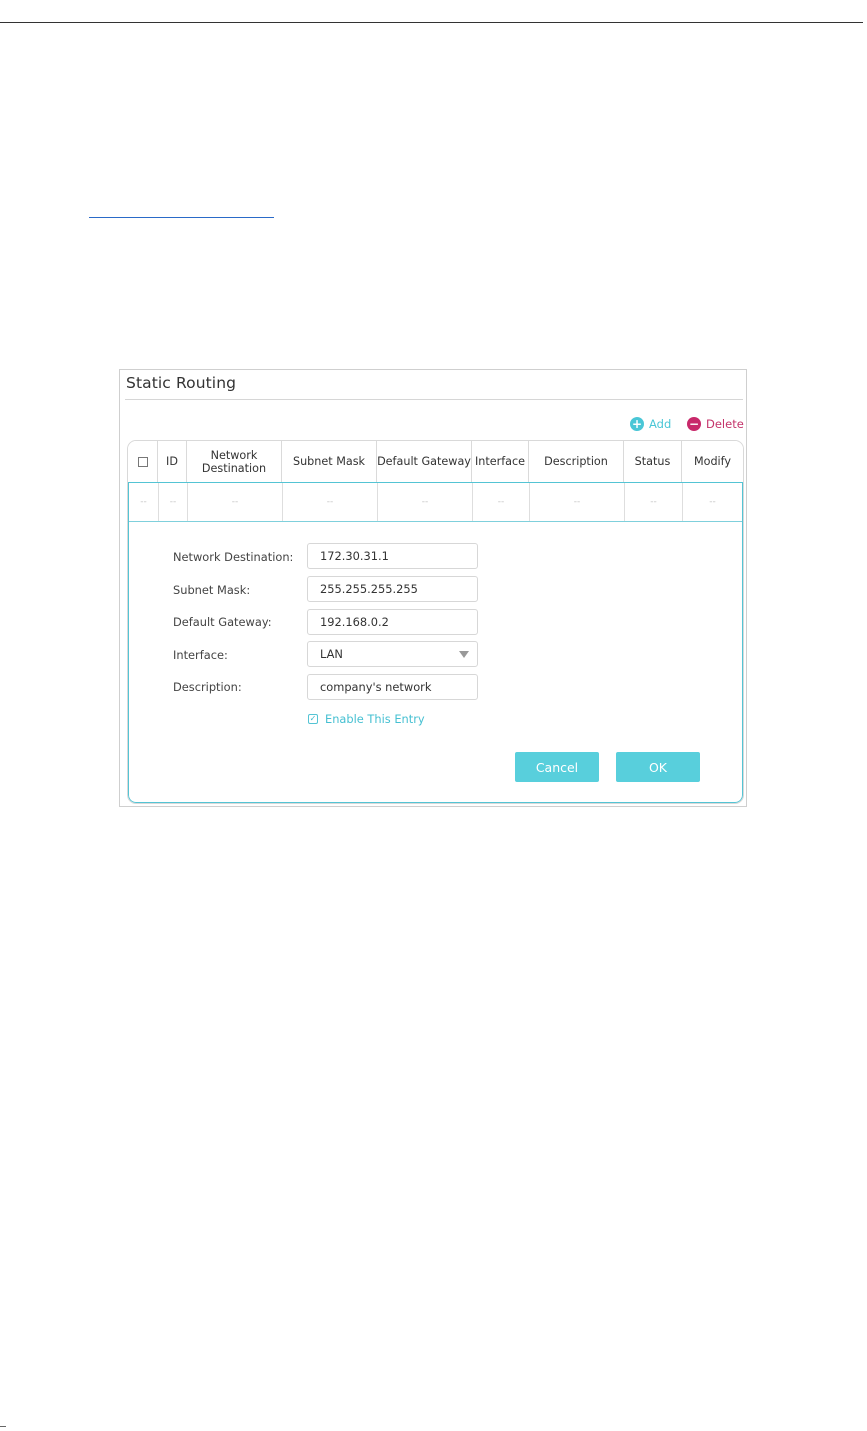 Image resolution: width=867 pixels, height=1431 pixels. I want to click on hyperlink-underline, so click(181, 217).